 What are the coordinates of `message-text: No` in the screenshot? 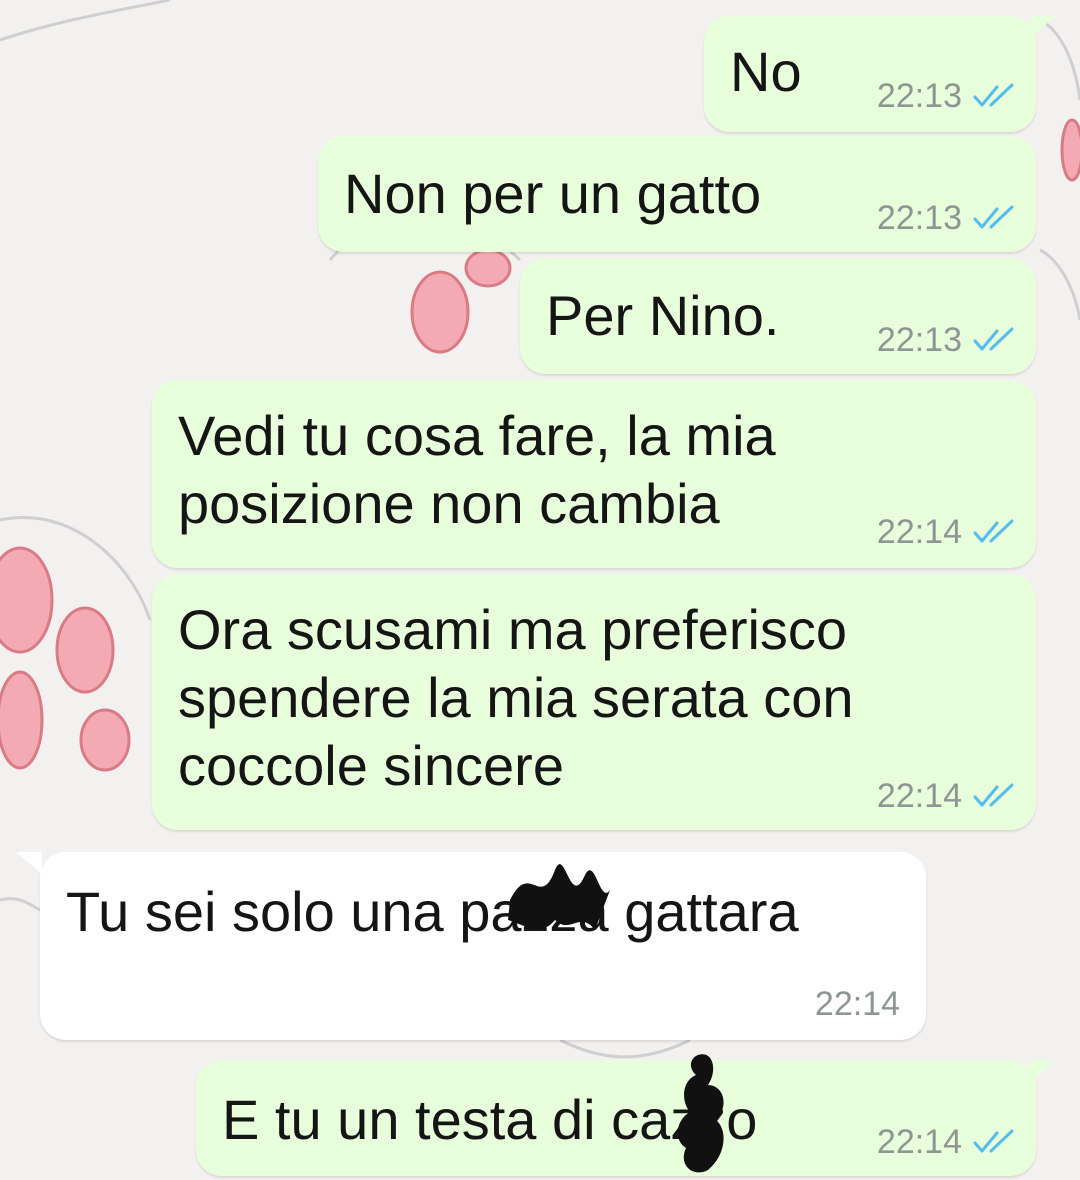 It's located at (766, 71).